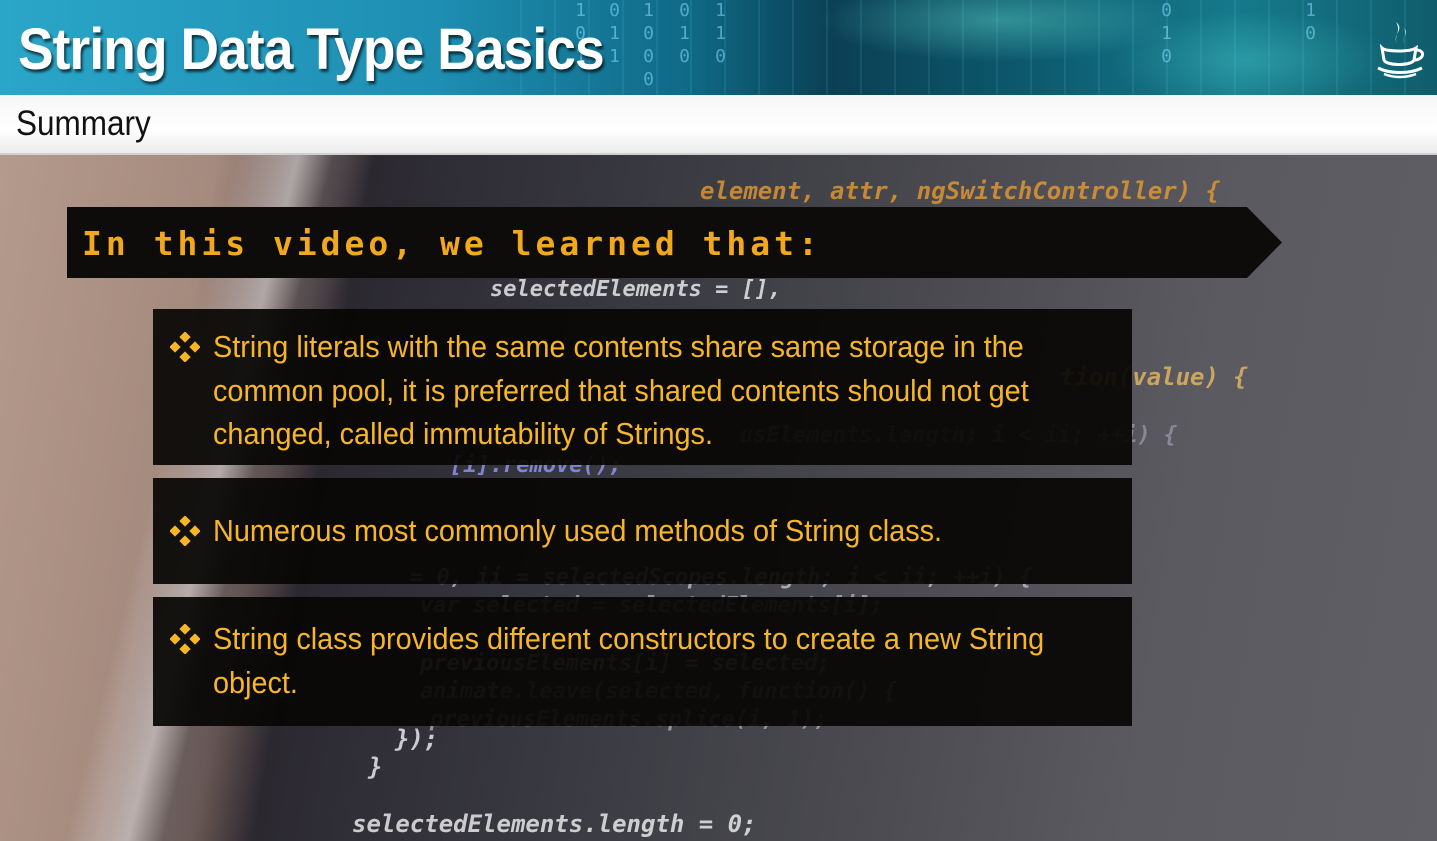 This screenshot has width=1437, height=841. I want to click on code-line: element, attr, ngSwitchController) {, so click(960, 191).